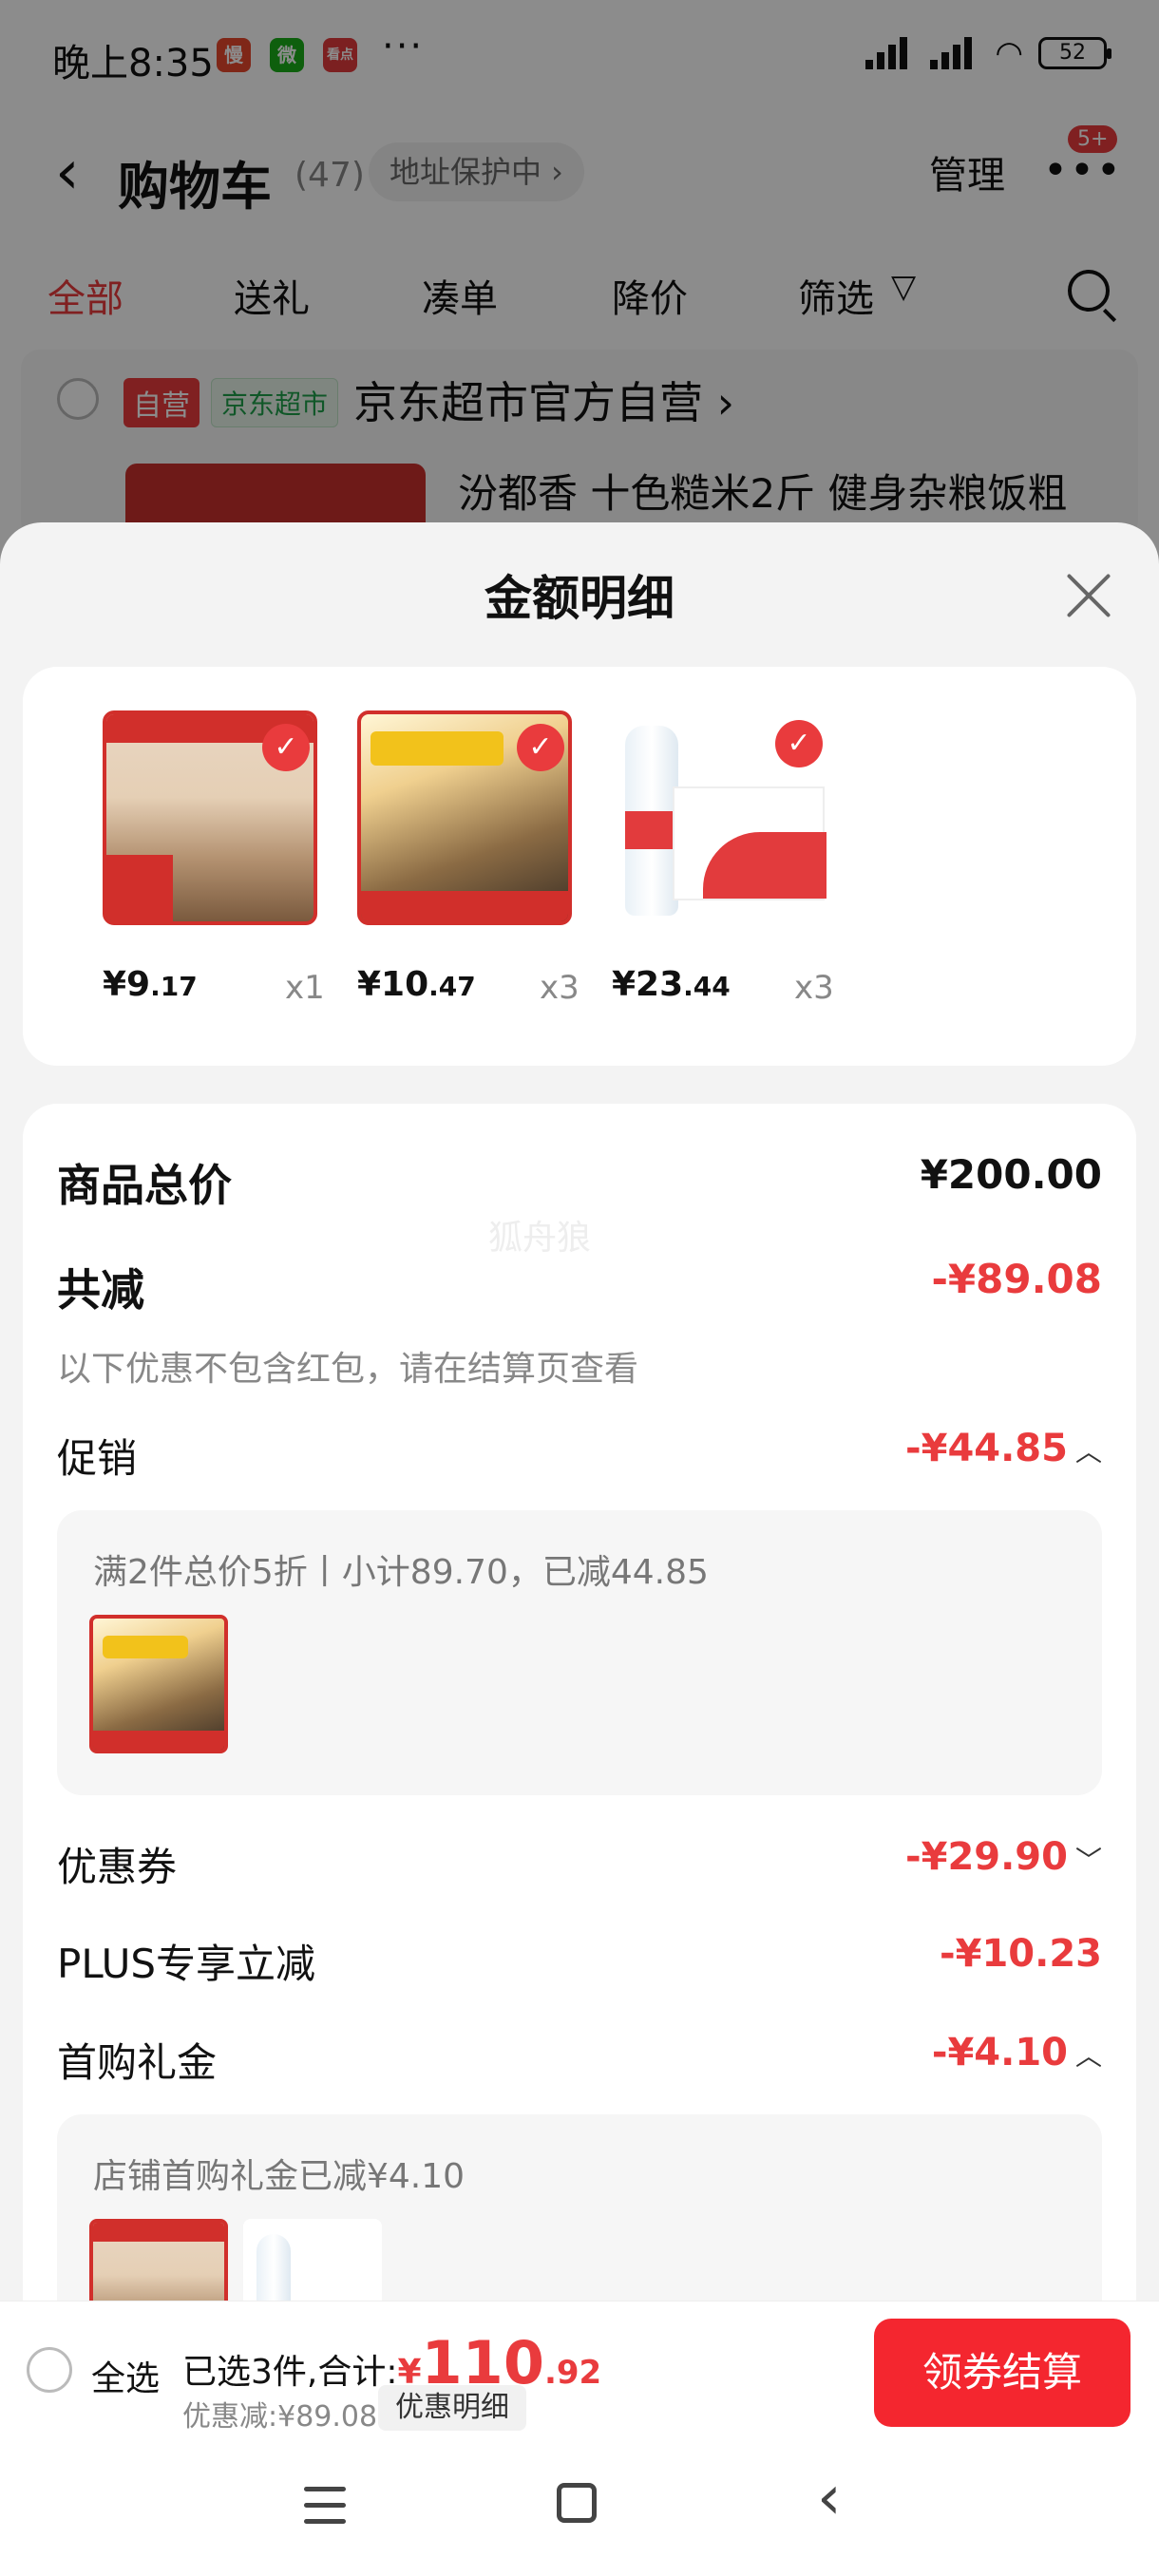  Describe the element at coordinates (401, 1572) in the screenshot. I see `promotion-detail-text: 满2件总价5折丨小计89.70，已减44.85` at that location.